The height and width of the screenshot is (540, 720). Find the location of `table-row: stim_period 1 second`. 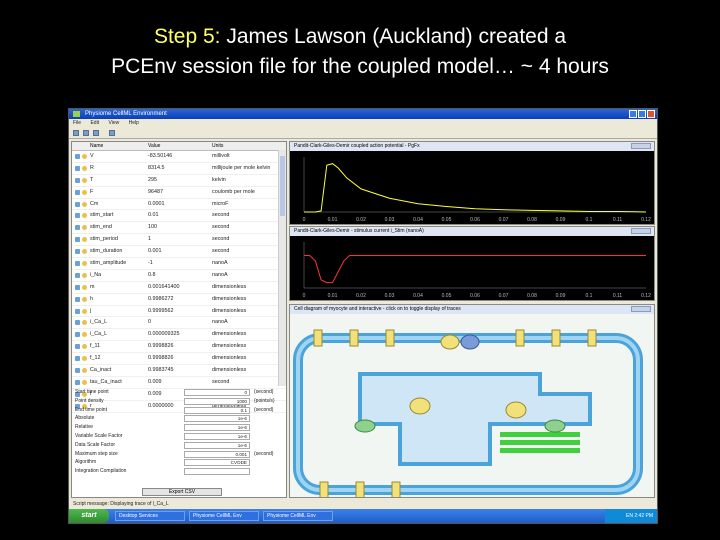

table-row: stim_period 1 second is located at coordinates (179, 240).